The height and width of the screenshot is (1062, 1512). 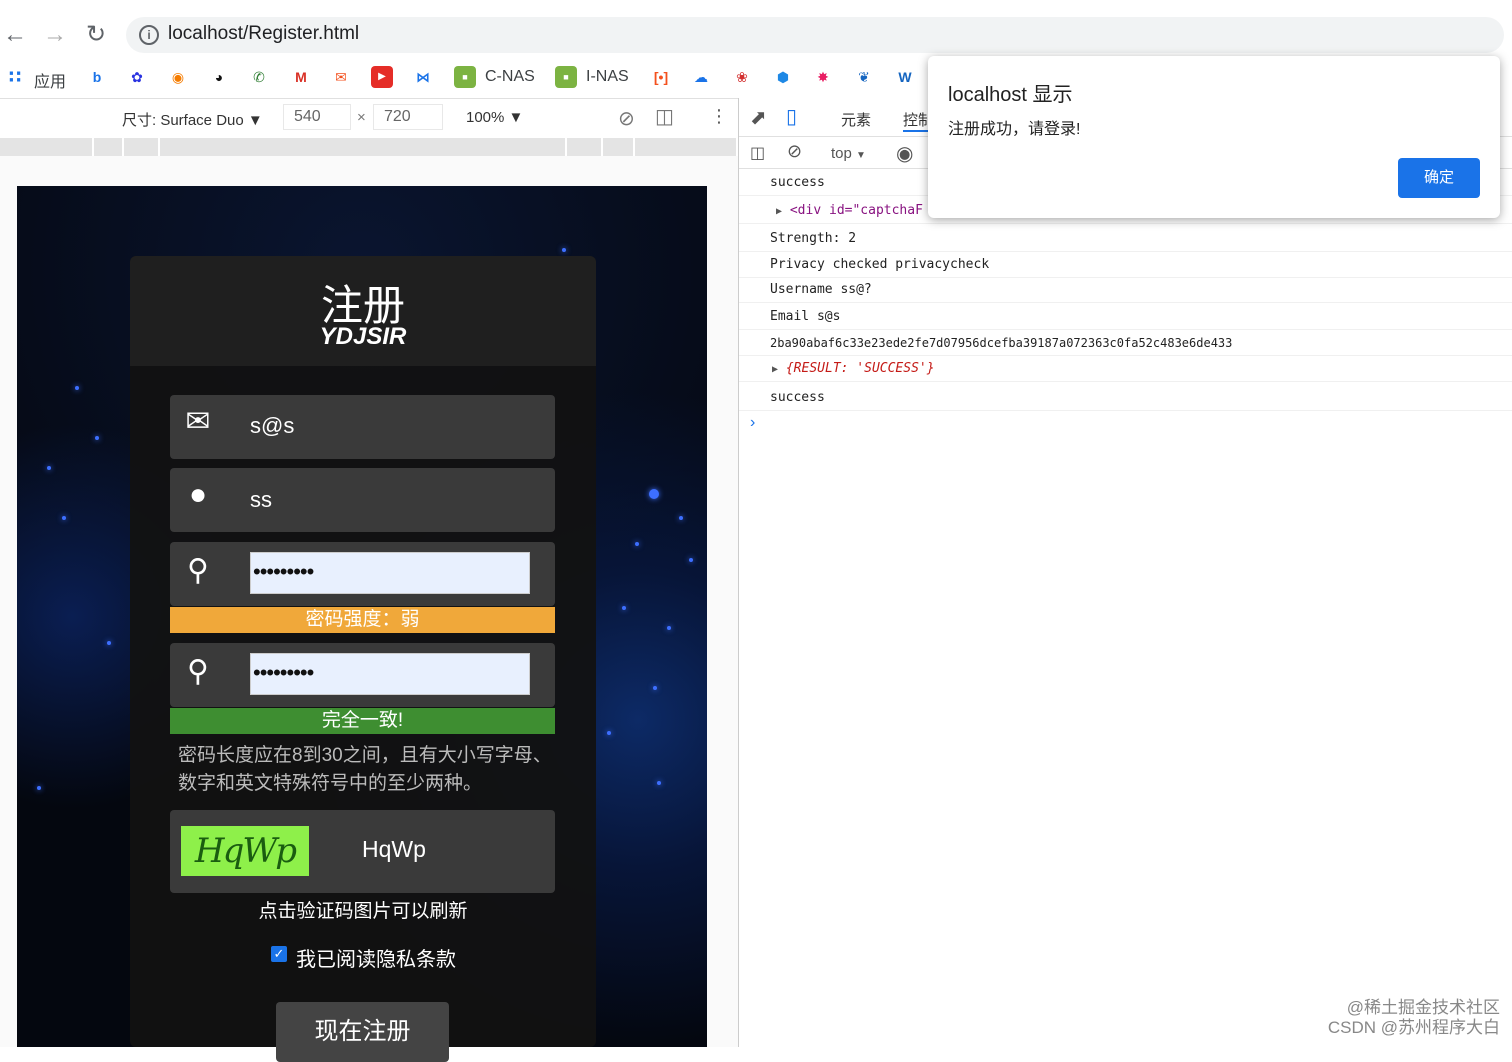 What do you see at coordinates (757, 153) in the screenshot?
I see `sidebar-toggle-icon: ◫` at bounding box center [757, 153].